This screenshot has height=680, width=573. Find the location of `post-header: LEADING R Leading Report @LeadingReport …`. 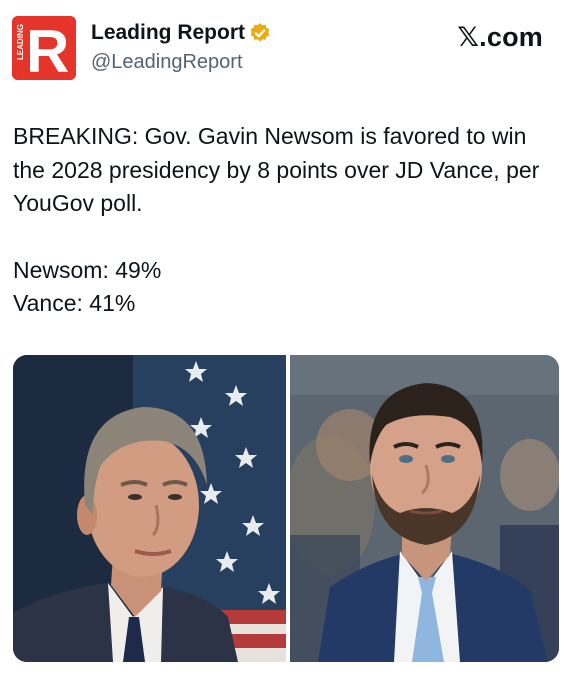

post-header: LEADING R Leading Report @LeadingReport … is located at coordinates (286, 48).